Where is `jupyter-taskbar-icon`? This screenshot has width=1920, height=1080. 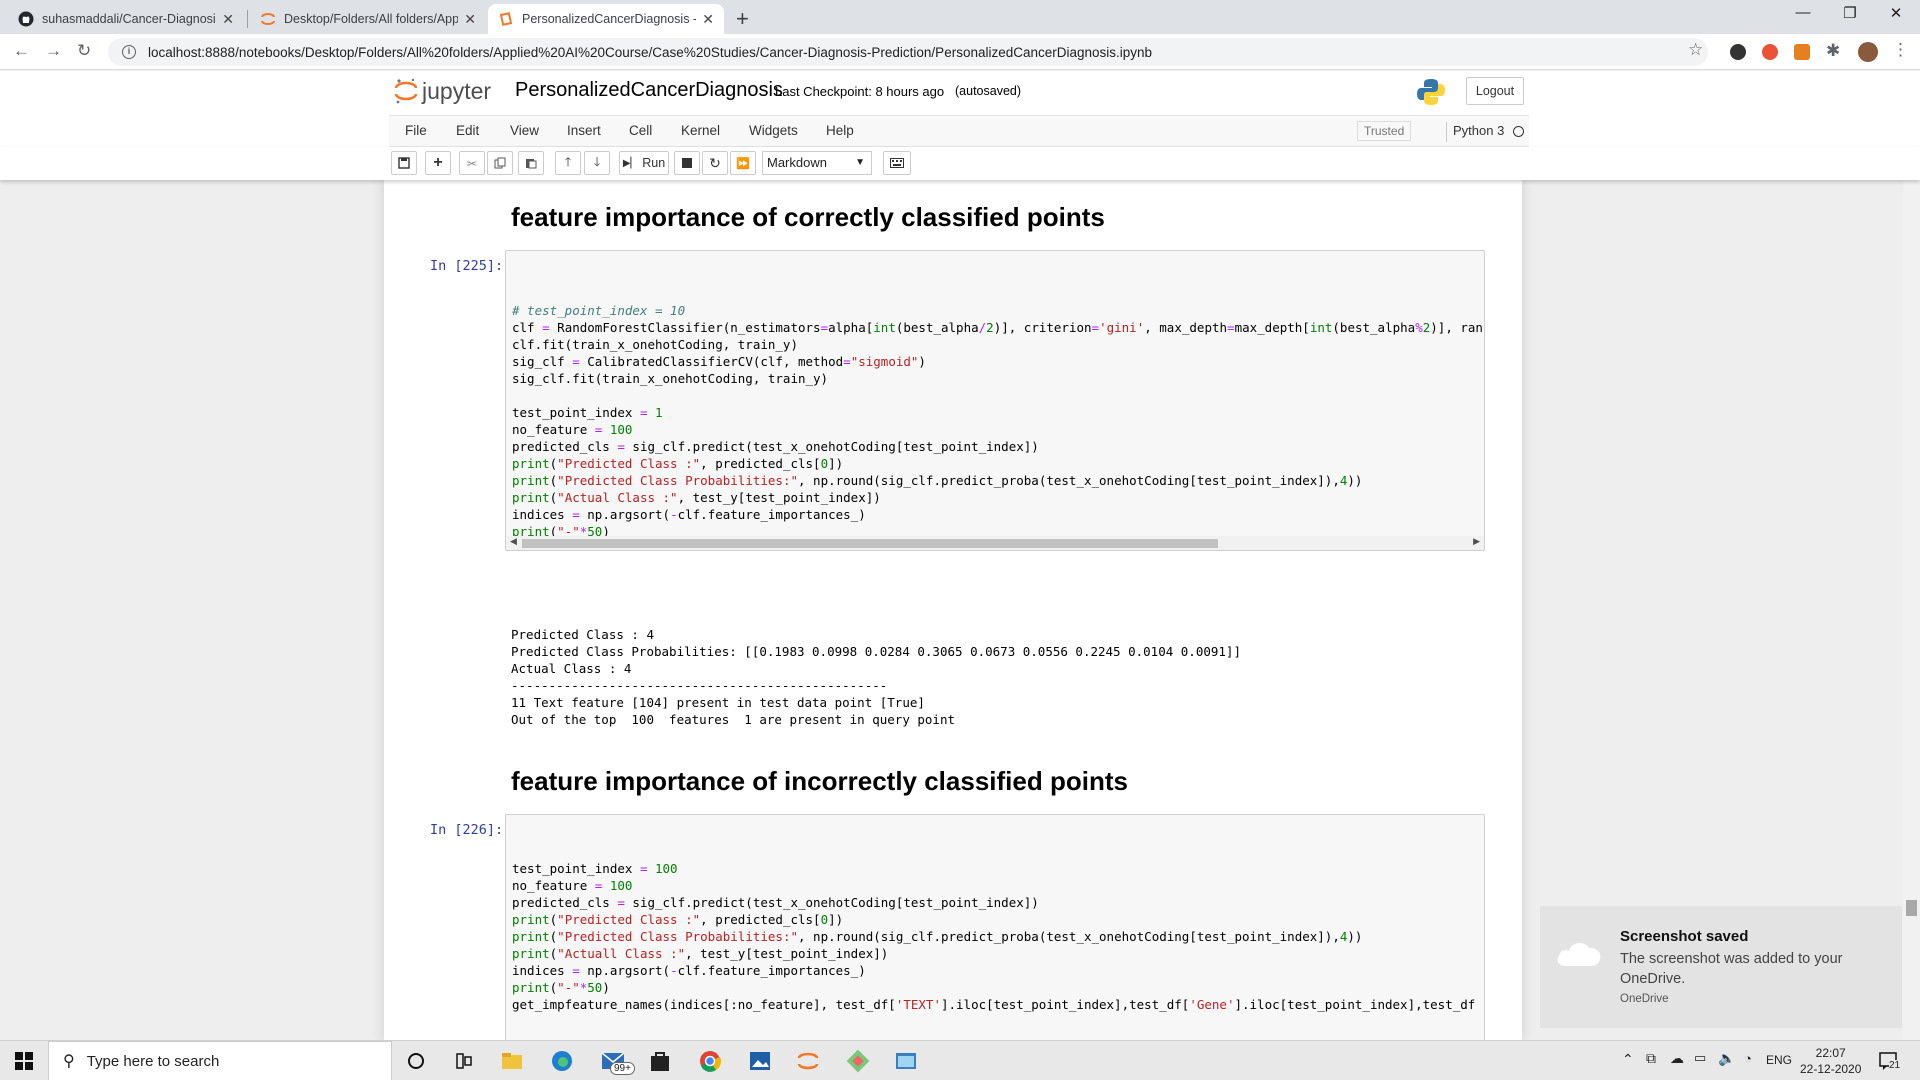 jupyter-taskbar-icon is located at coordinates (808, 1061).